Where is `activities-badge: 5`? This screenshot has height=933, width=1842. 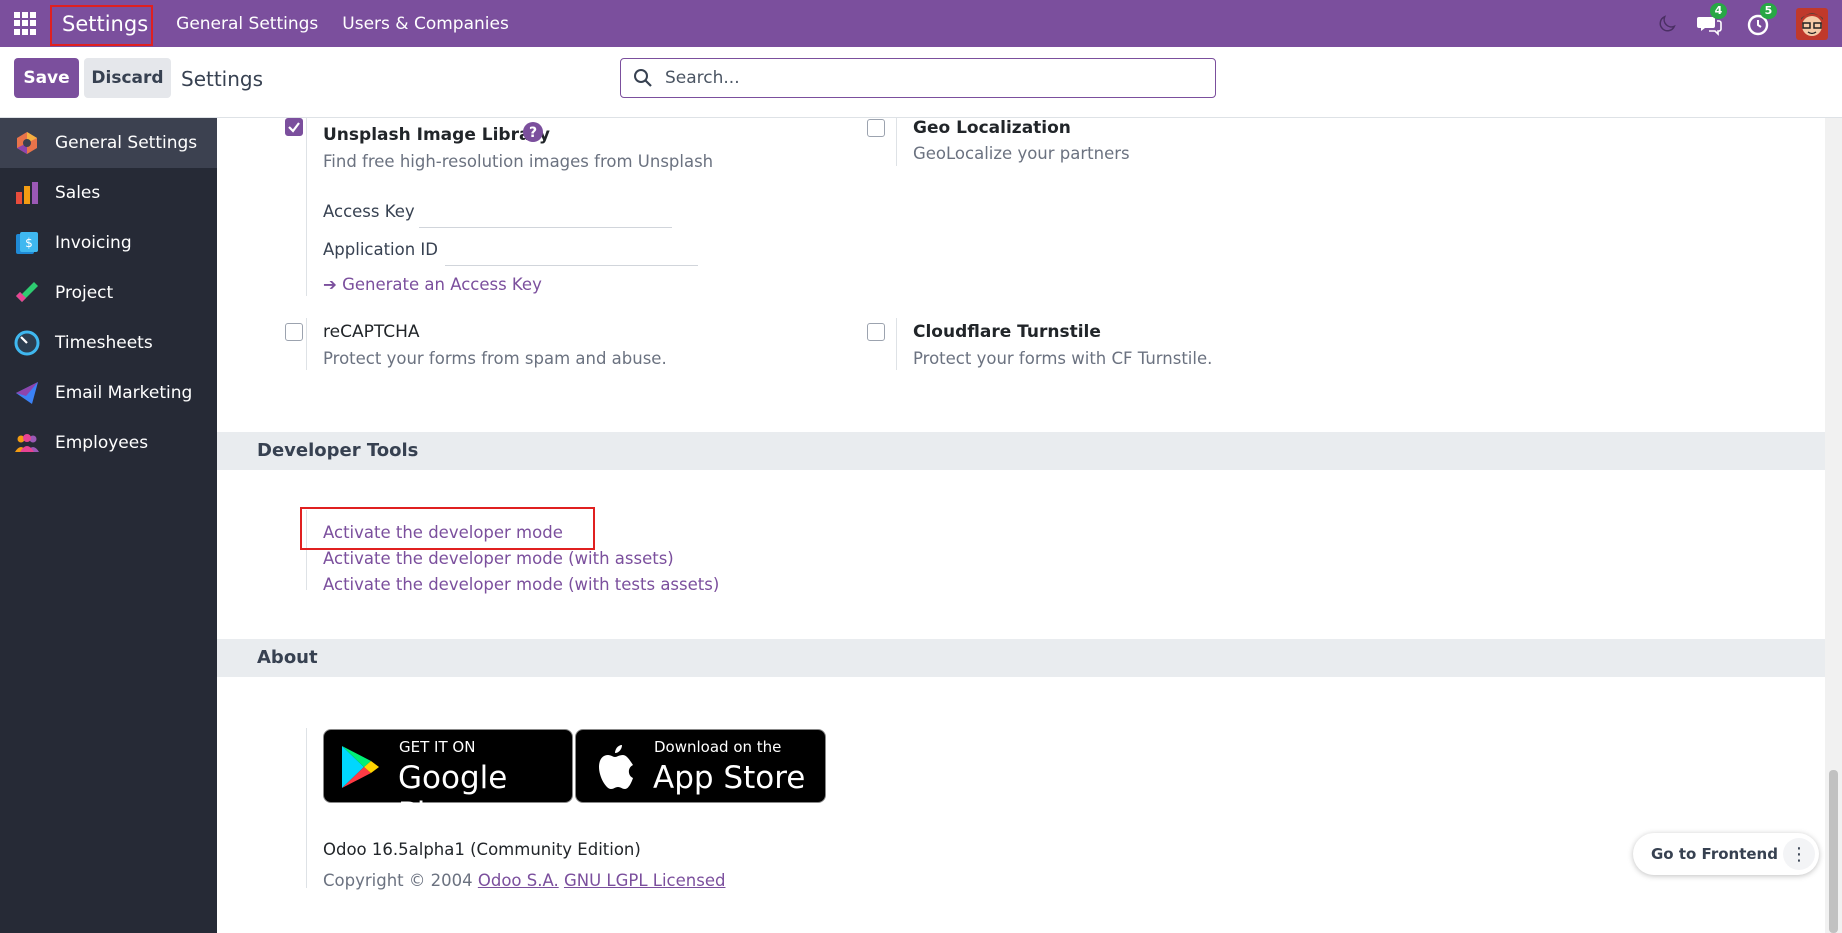
activities-badge: 5 is located at coordinates (1768, 10).